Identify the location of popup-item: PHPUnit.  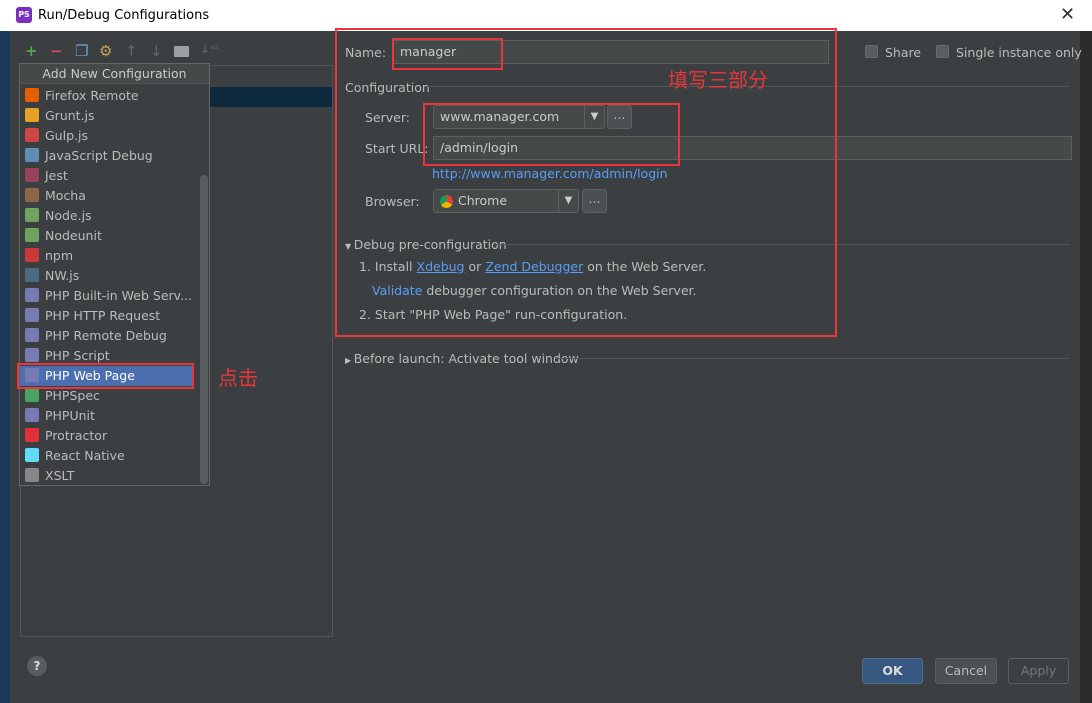
(115, 416).